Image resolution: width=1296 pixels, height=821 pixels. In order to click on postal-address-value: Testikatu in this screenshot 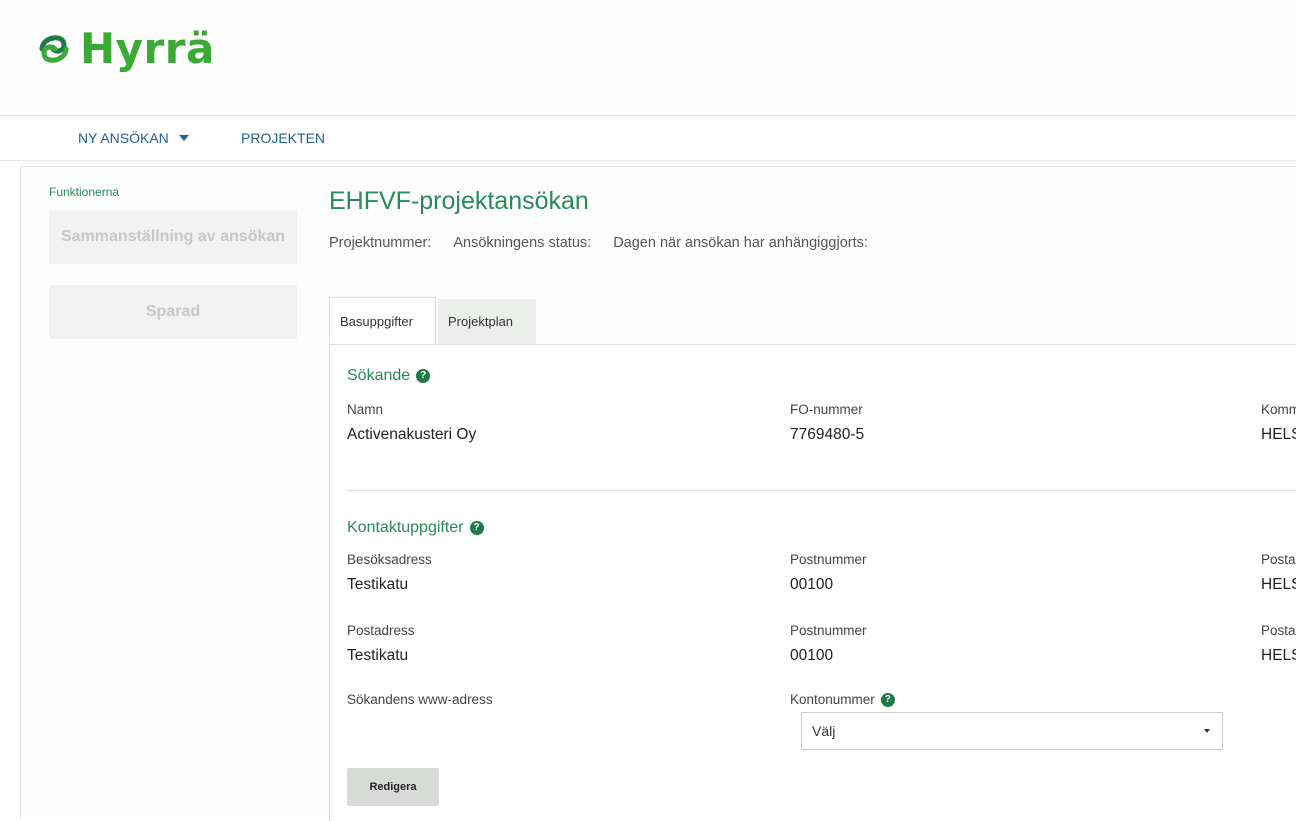, I will do `click(378, 655)`.